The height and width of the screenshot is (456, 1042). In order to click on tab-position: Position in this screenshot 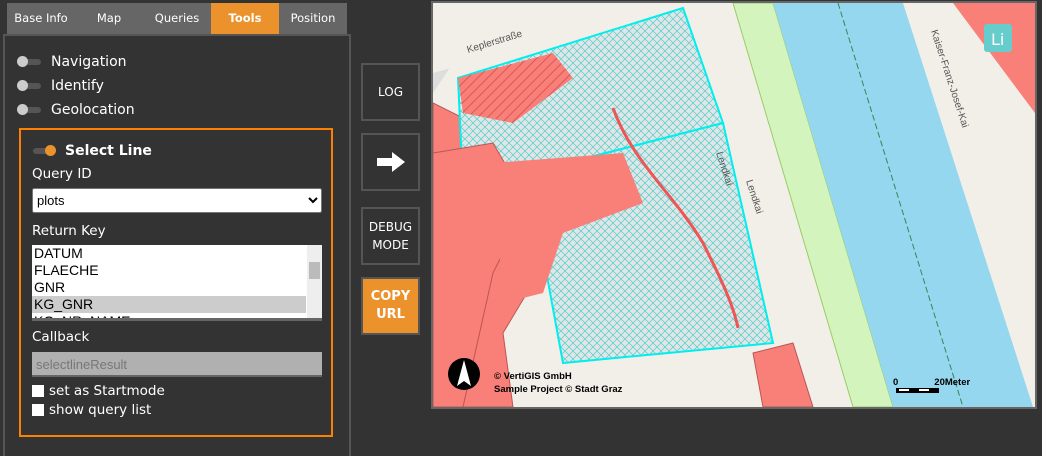, I will do `click(313, 18)`.